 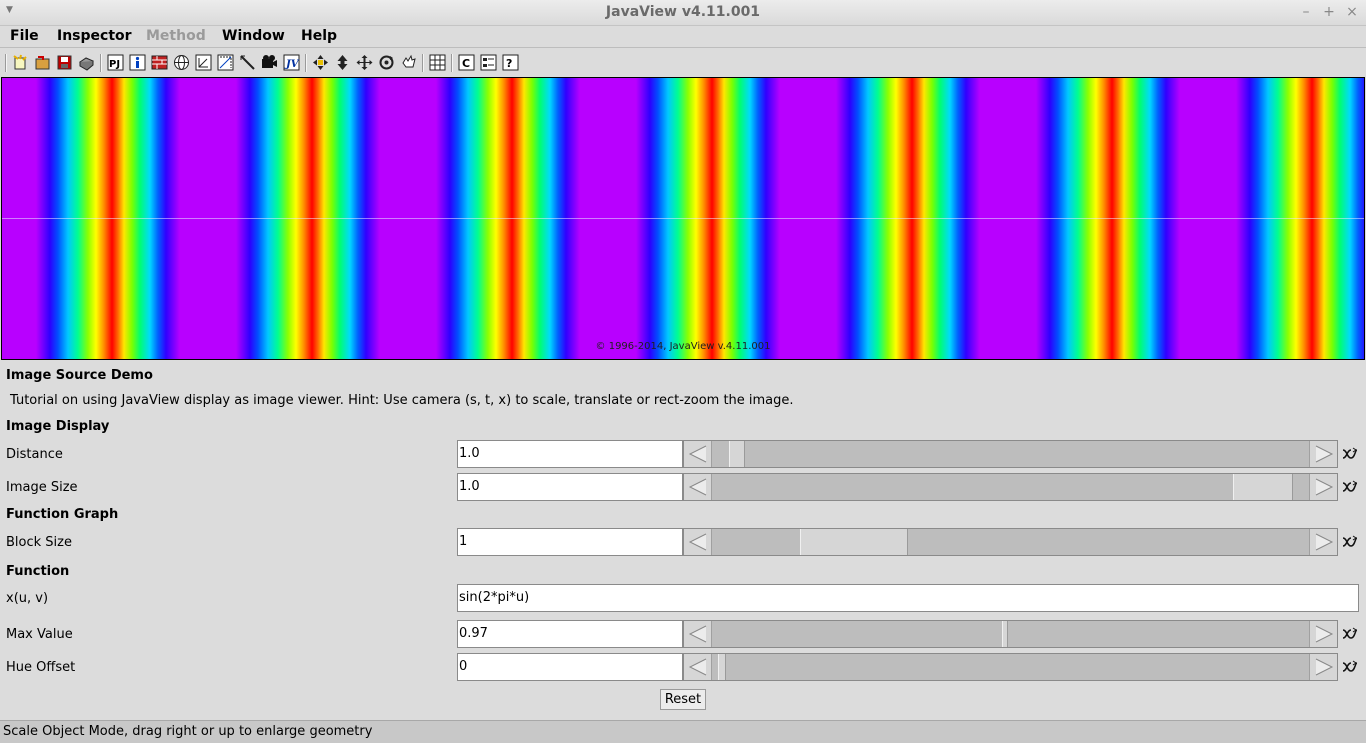 I want to click on hue-offset-slider, so click(x=1010, y=667).